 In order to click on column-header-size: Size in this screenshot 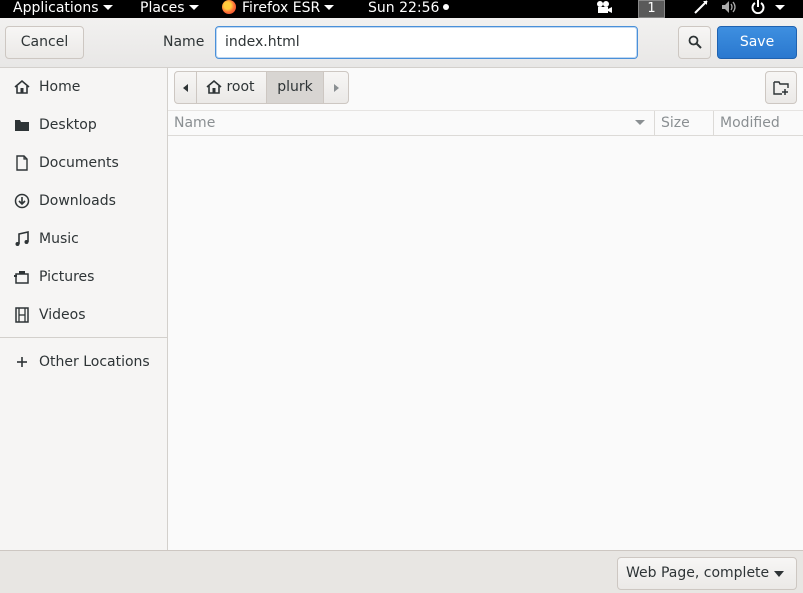, I will do `click(683, 123)`.